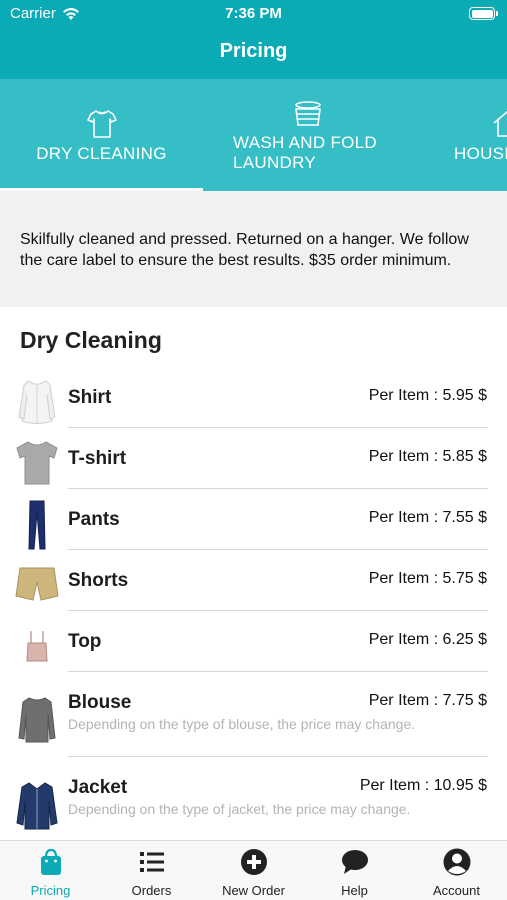 Image resolution: width=507 pixels, height=900 pixels. I want to click on tab-dry-cleaning: DRY CLEANING, so click(101, 135).